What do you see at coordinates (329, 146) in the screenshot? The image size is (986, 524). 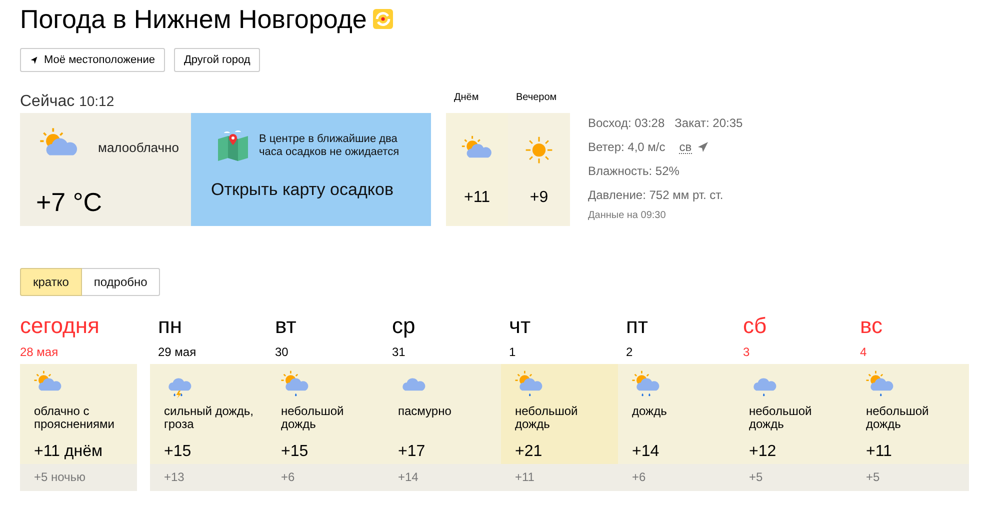 I see `map-note: В центре в ближайшие два часа осадков не ожидается` at bounding box center [329, 146].